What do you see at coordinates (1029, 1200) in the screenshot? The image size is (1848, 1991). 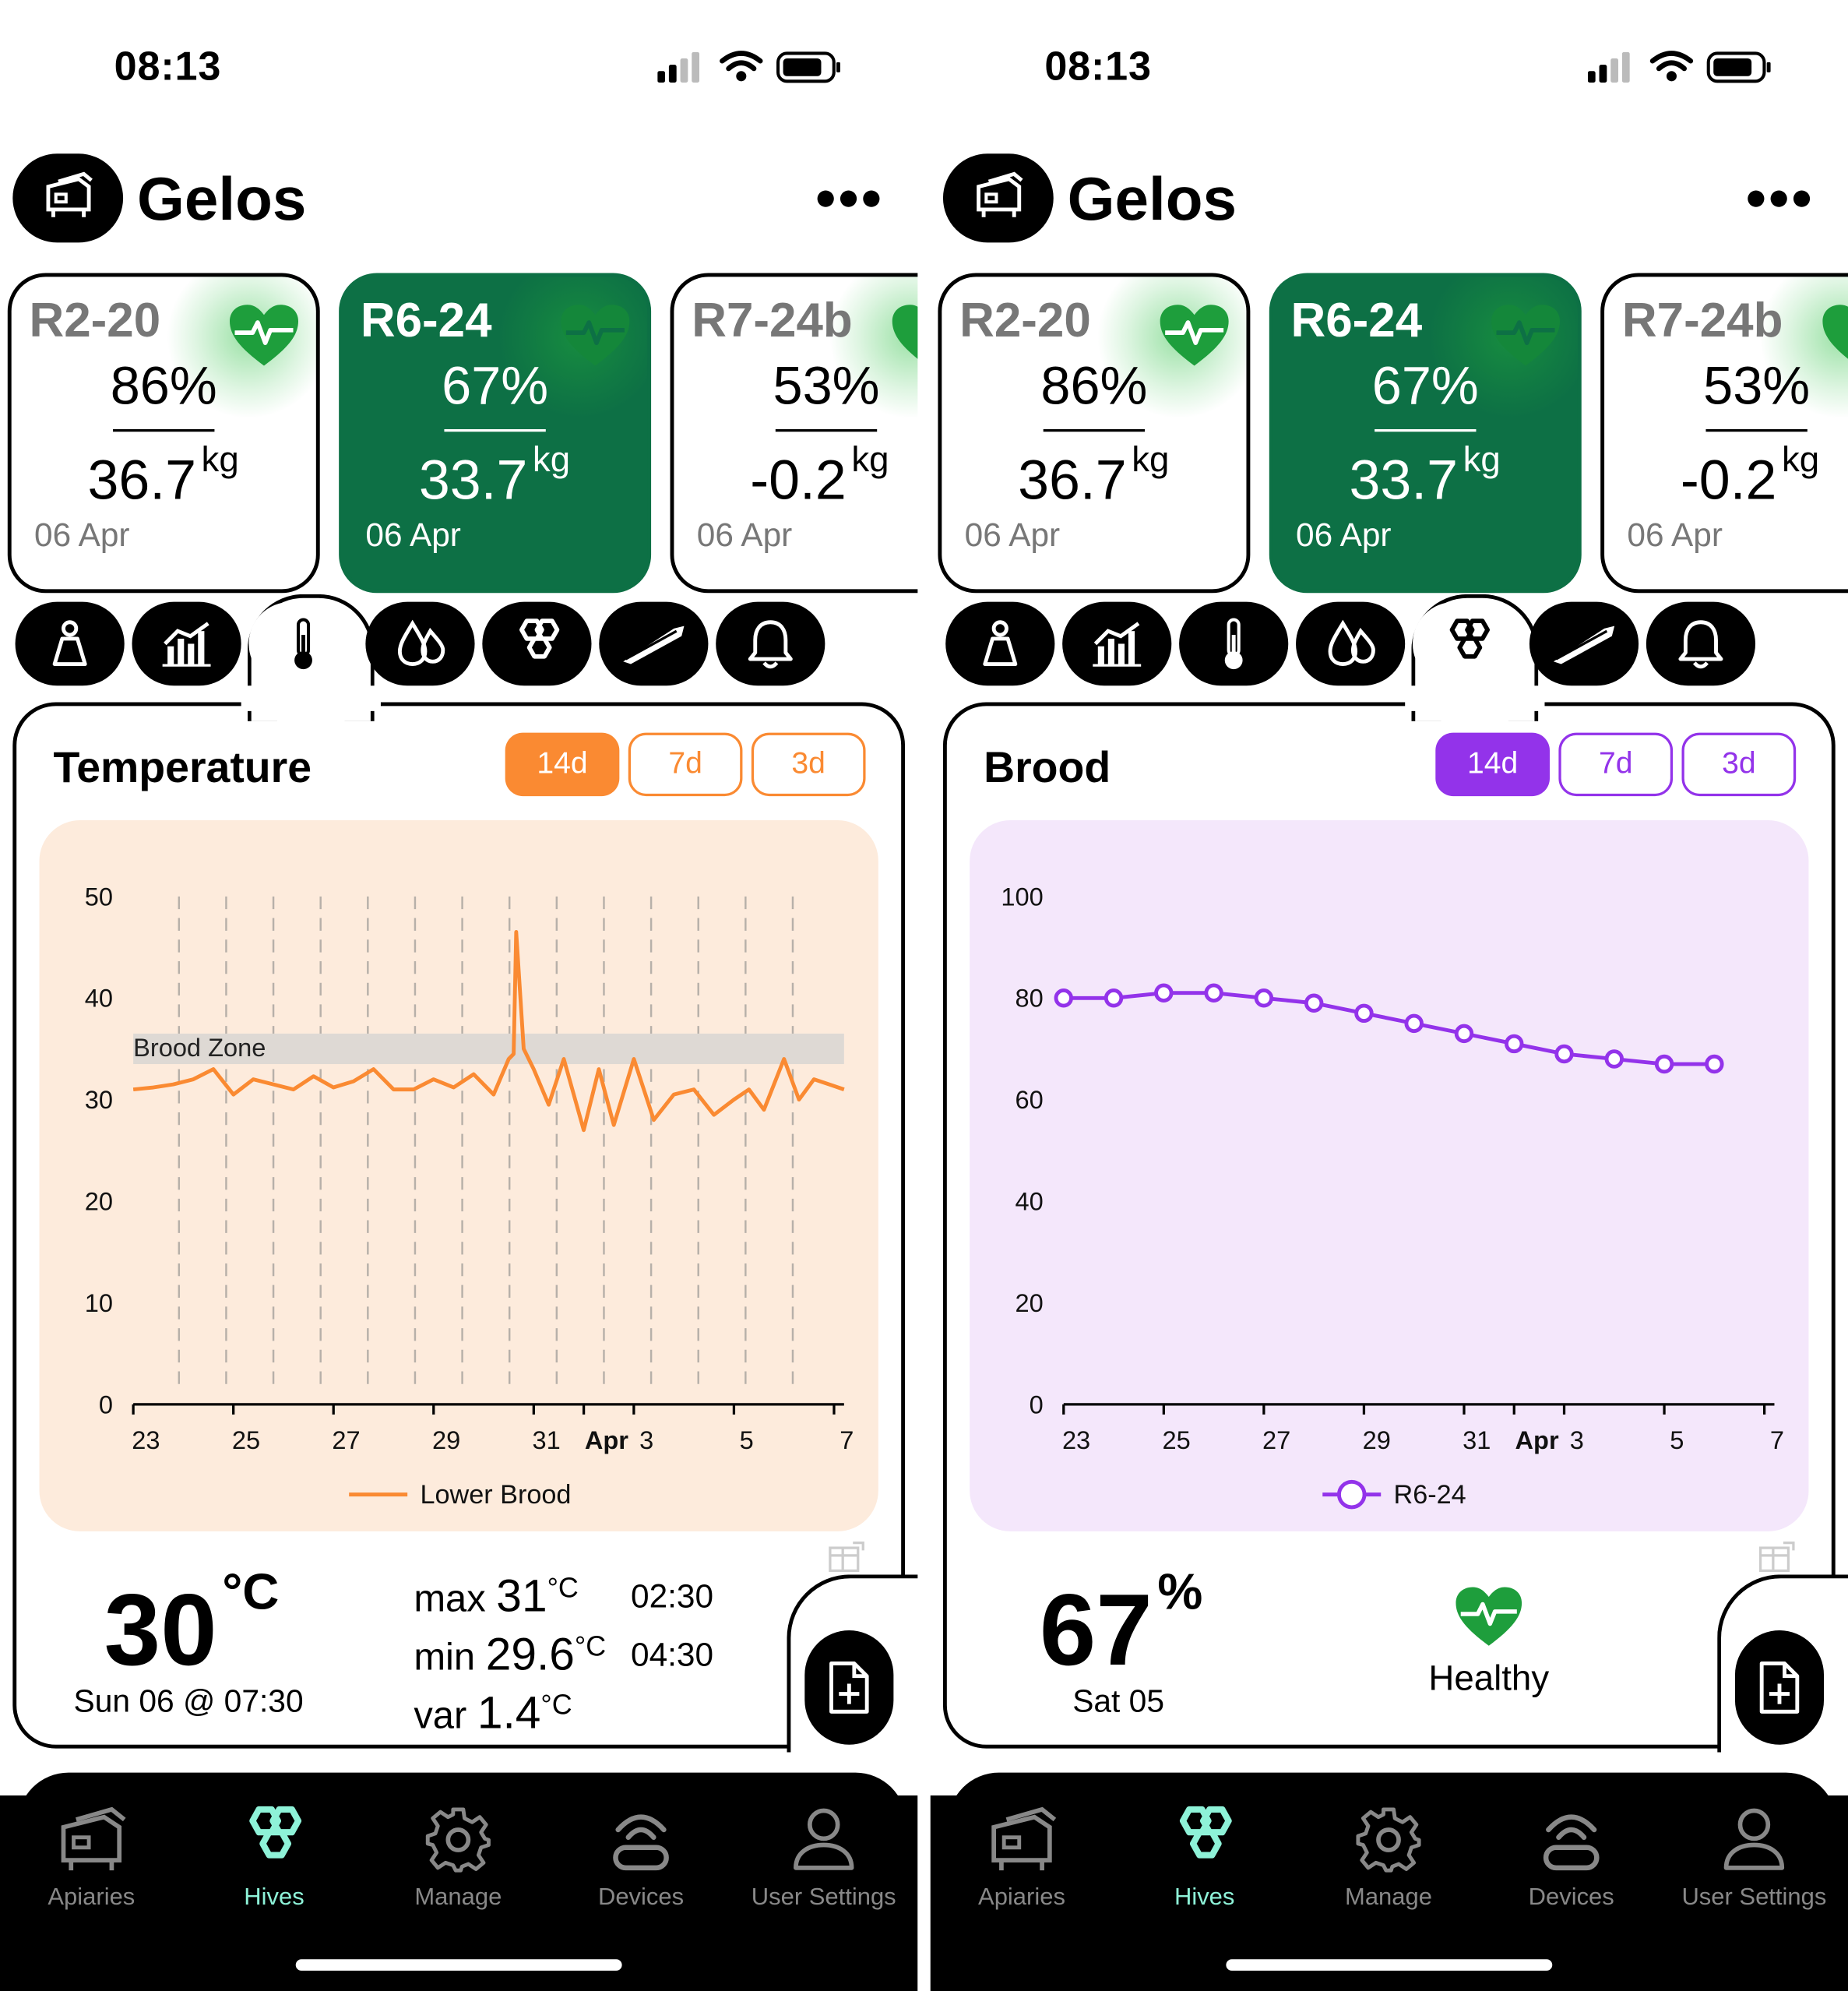 I see `y-tick-label: 40` at bounding box center [1029, 1200].